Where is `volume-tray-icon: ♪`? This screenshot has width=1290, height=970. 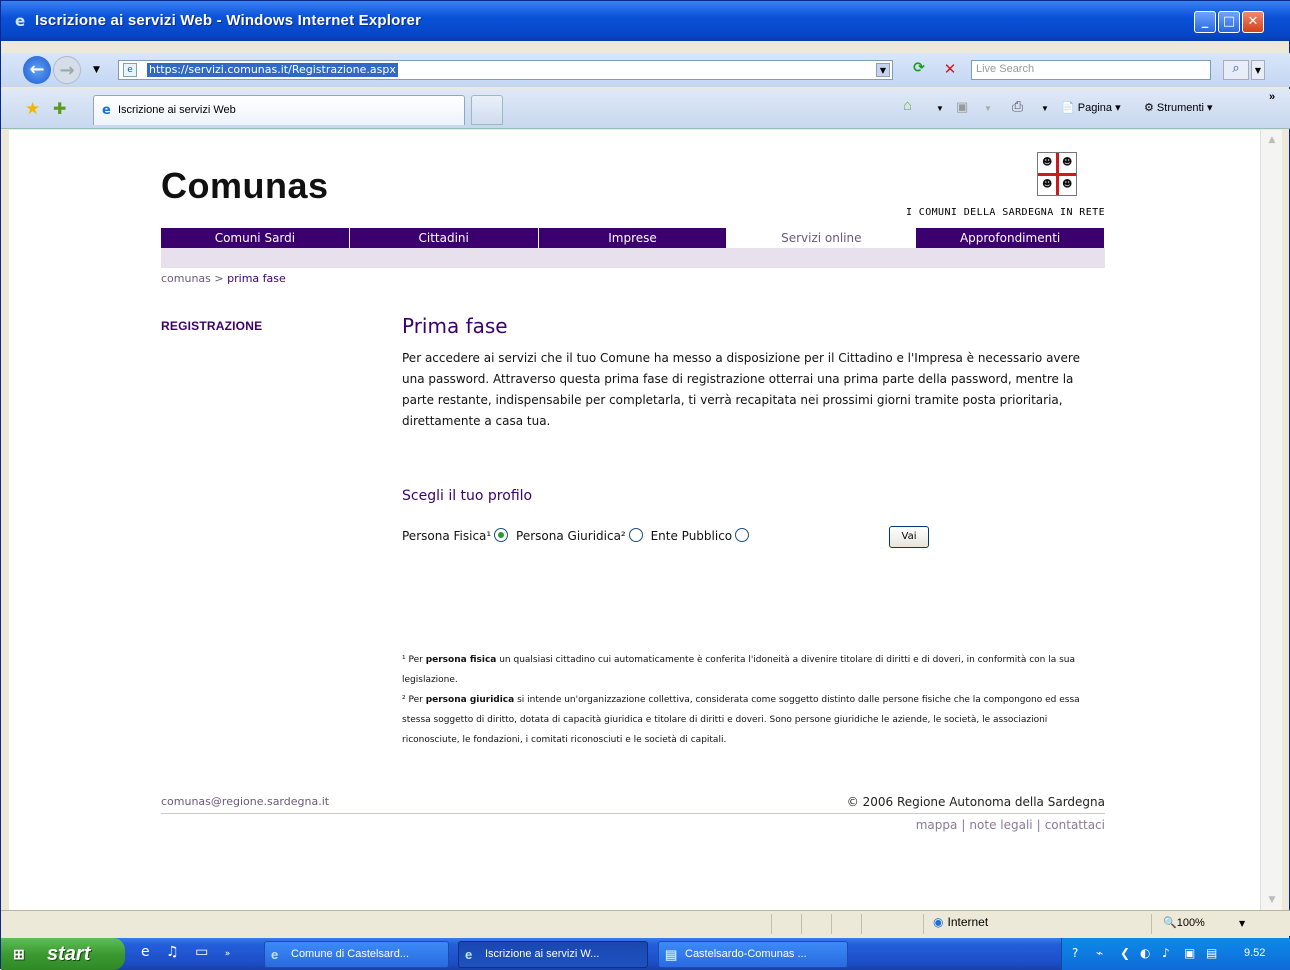
volume-tray-icon: ♪ is located at coordinates (1166, 953).